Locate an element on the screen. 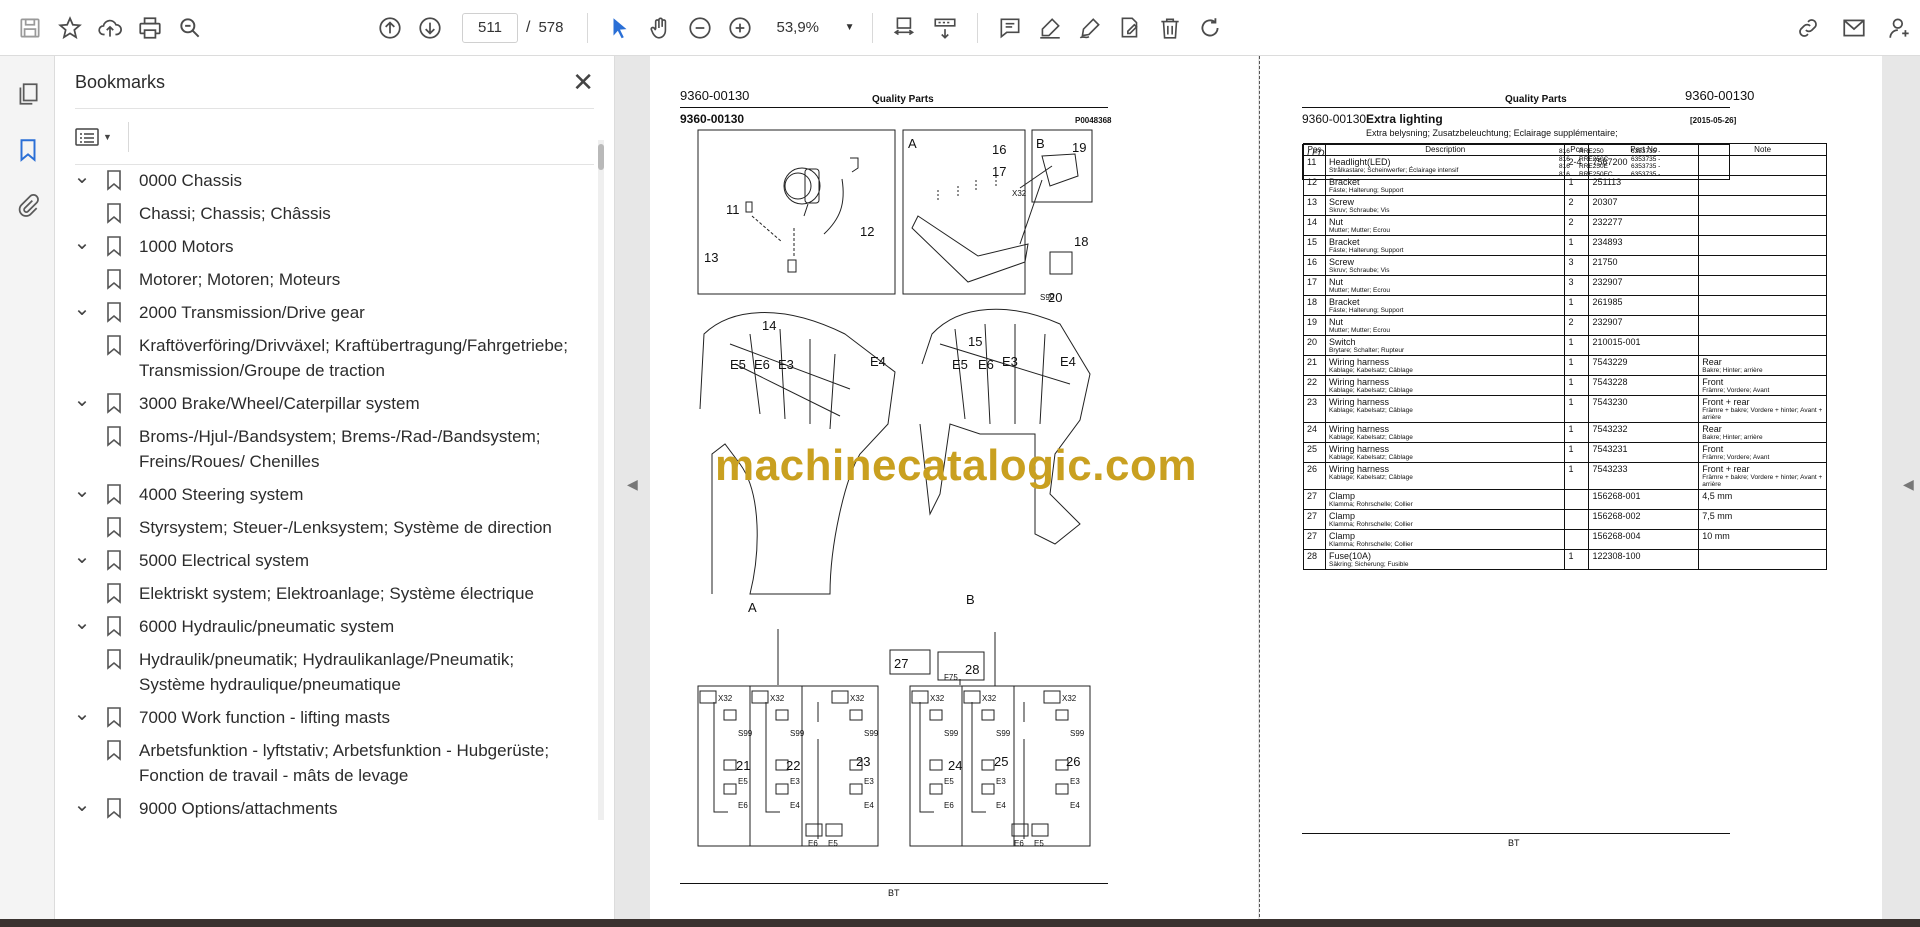 The image size is (1920, 927). print-icon is located at coordinates (150, 28).